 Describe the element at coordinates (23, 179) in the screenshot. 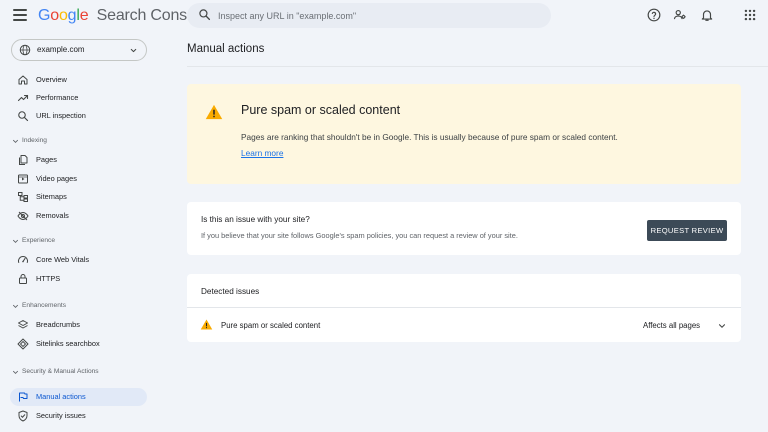

I see `video-pages-icon` at that location.